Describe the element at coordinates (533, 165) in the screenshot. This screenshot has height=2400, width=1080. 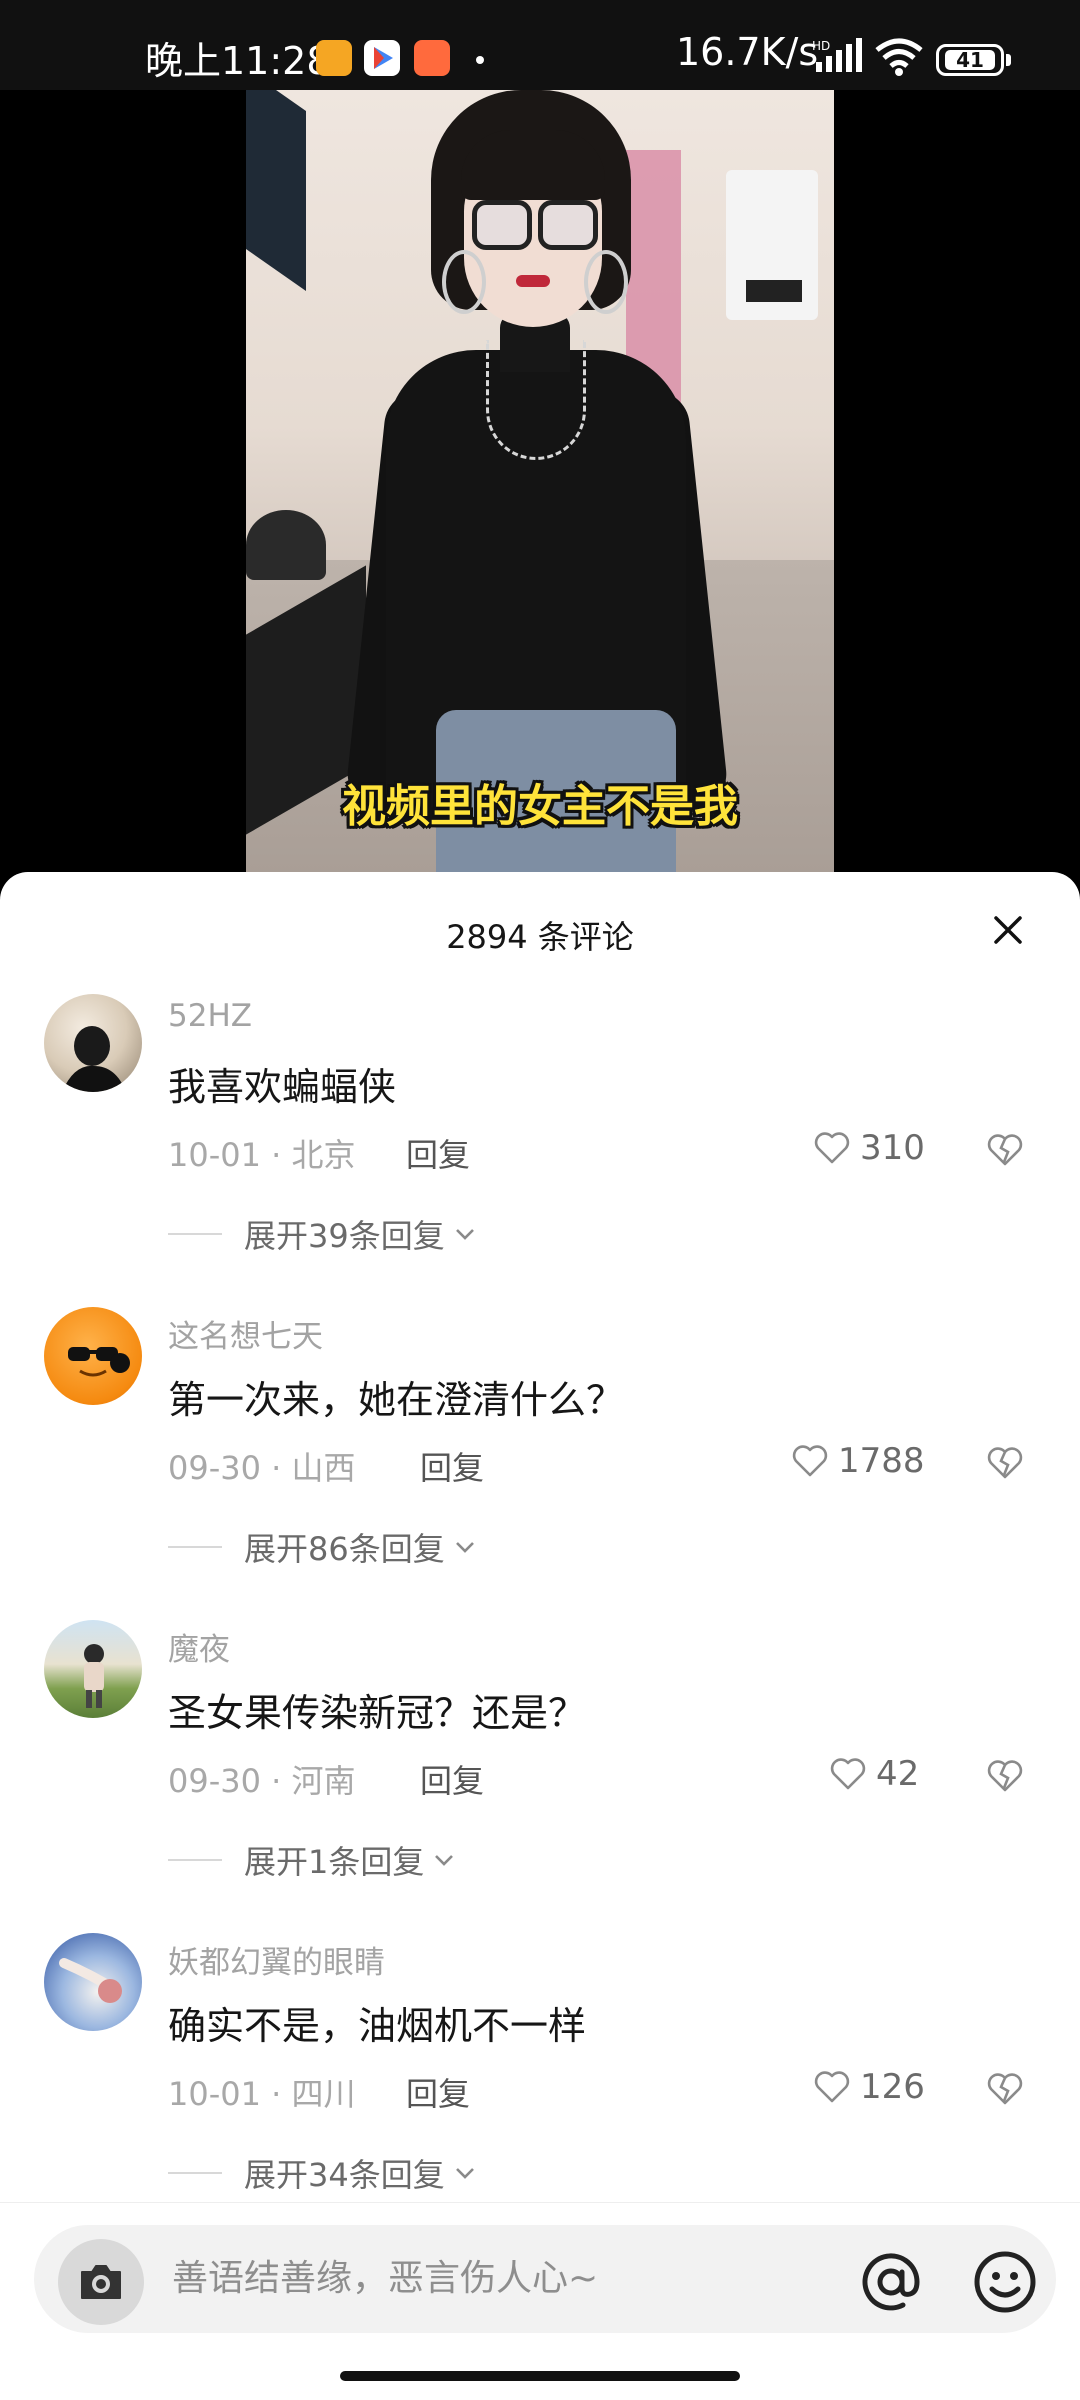
I see `person-bangs` at that location.